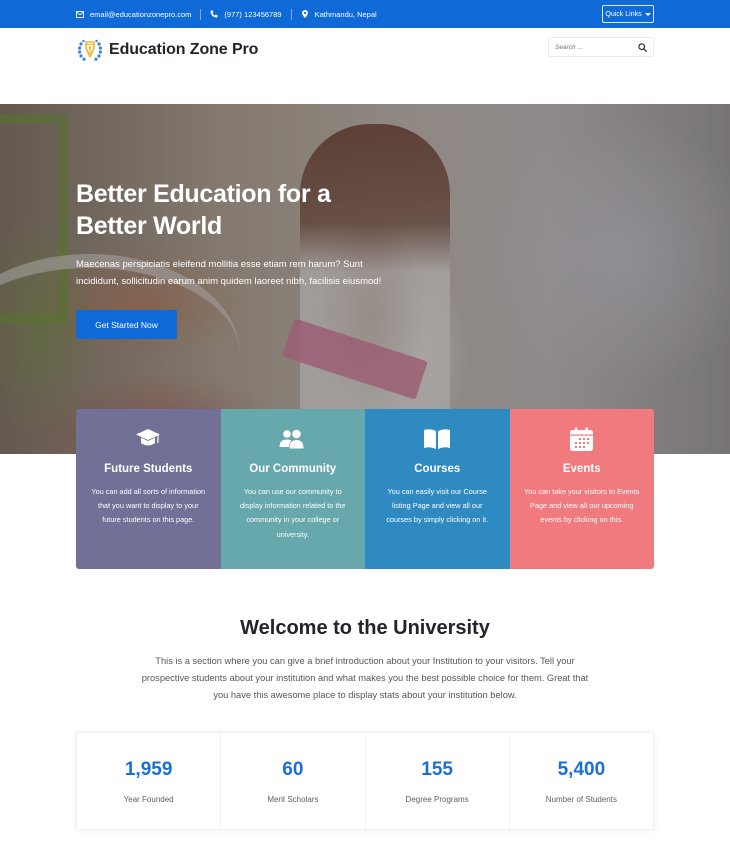  What do you see at coordinates (214, 14) in the screenshot?
I see `phone-icon` at bounding box center [214, 14].